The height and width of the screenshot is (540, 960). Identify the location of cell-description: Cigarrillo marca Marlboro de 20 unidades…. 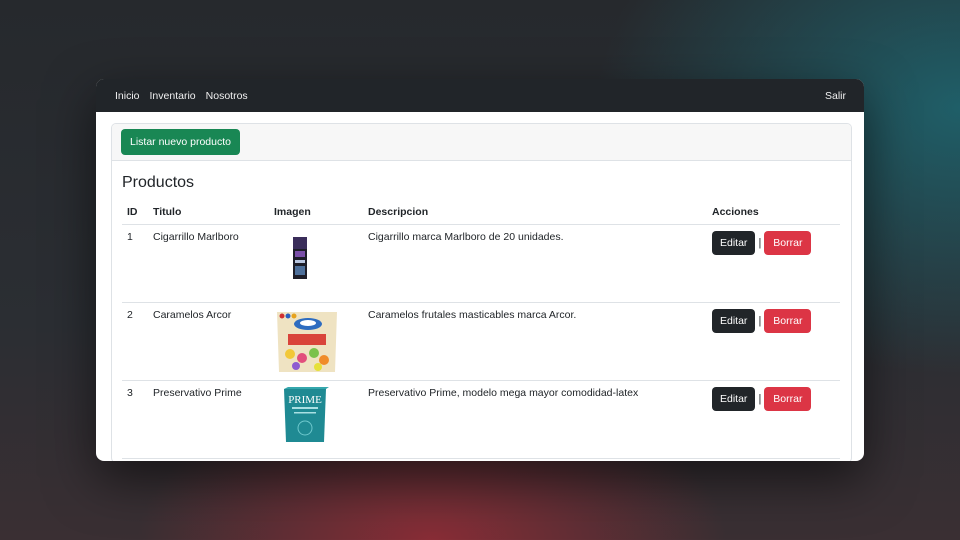
(535, 263).